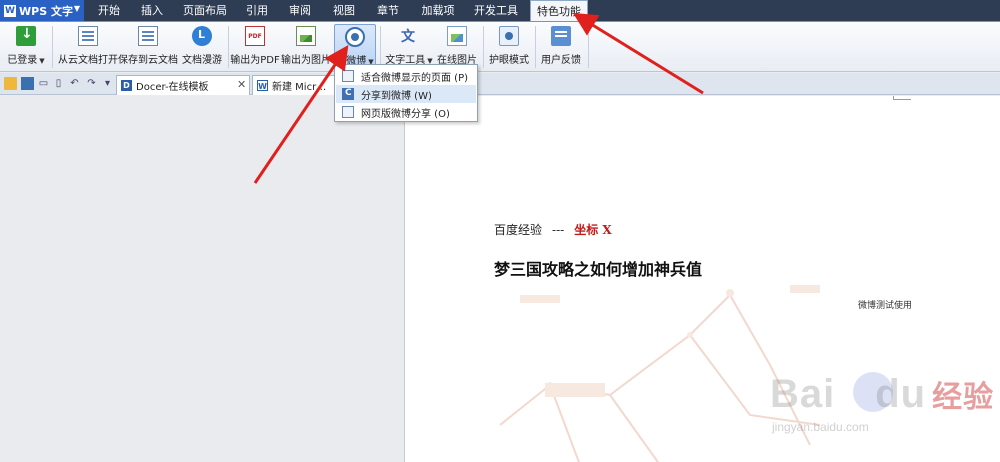  Describe the element at coordinates (74, 83) in the screenshot. I see `undo-icon: ↶` at that location.